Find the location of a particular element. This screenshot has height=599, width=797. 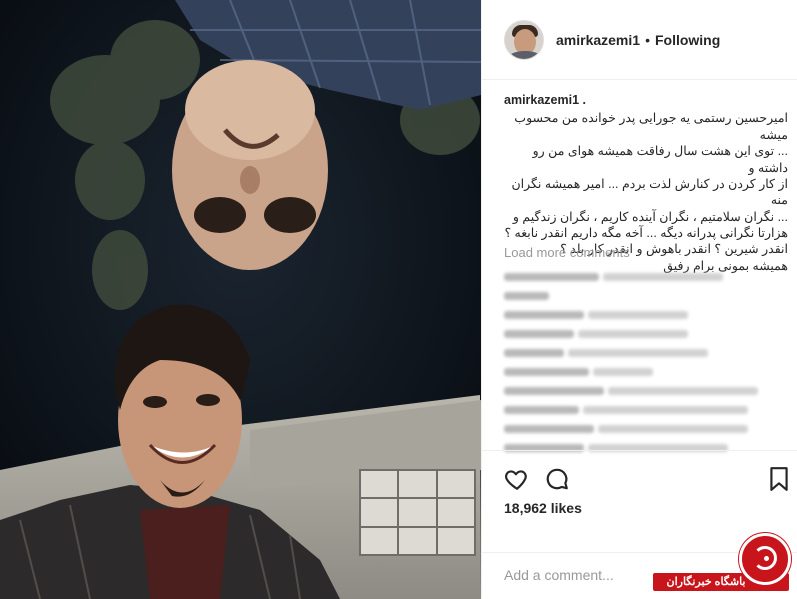

heart-outline-icon is located at coordinates (517, 479).